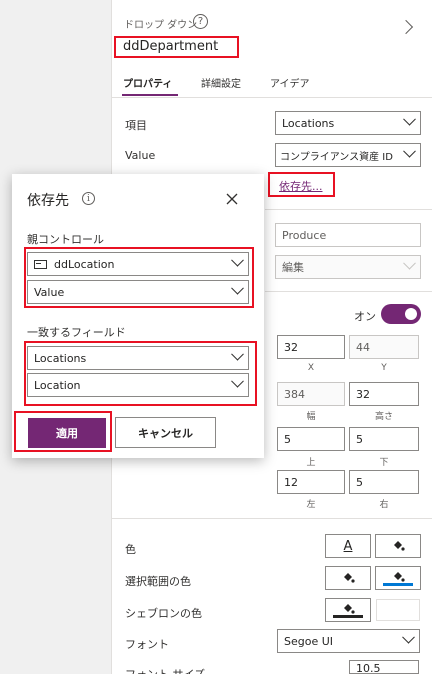 The height and width of the screenshot is (674, 432). Describe the element at coordinates (311, 463) in the screenshot. I see `padding-top-caption: 上` at that location.